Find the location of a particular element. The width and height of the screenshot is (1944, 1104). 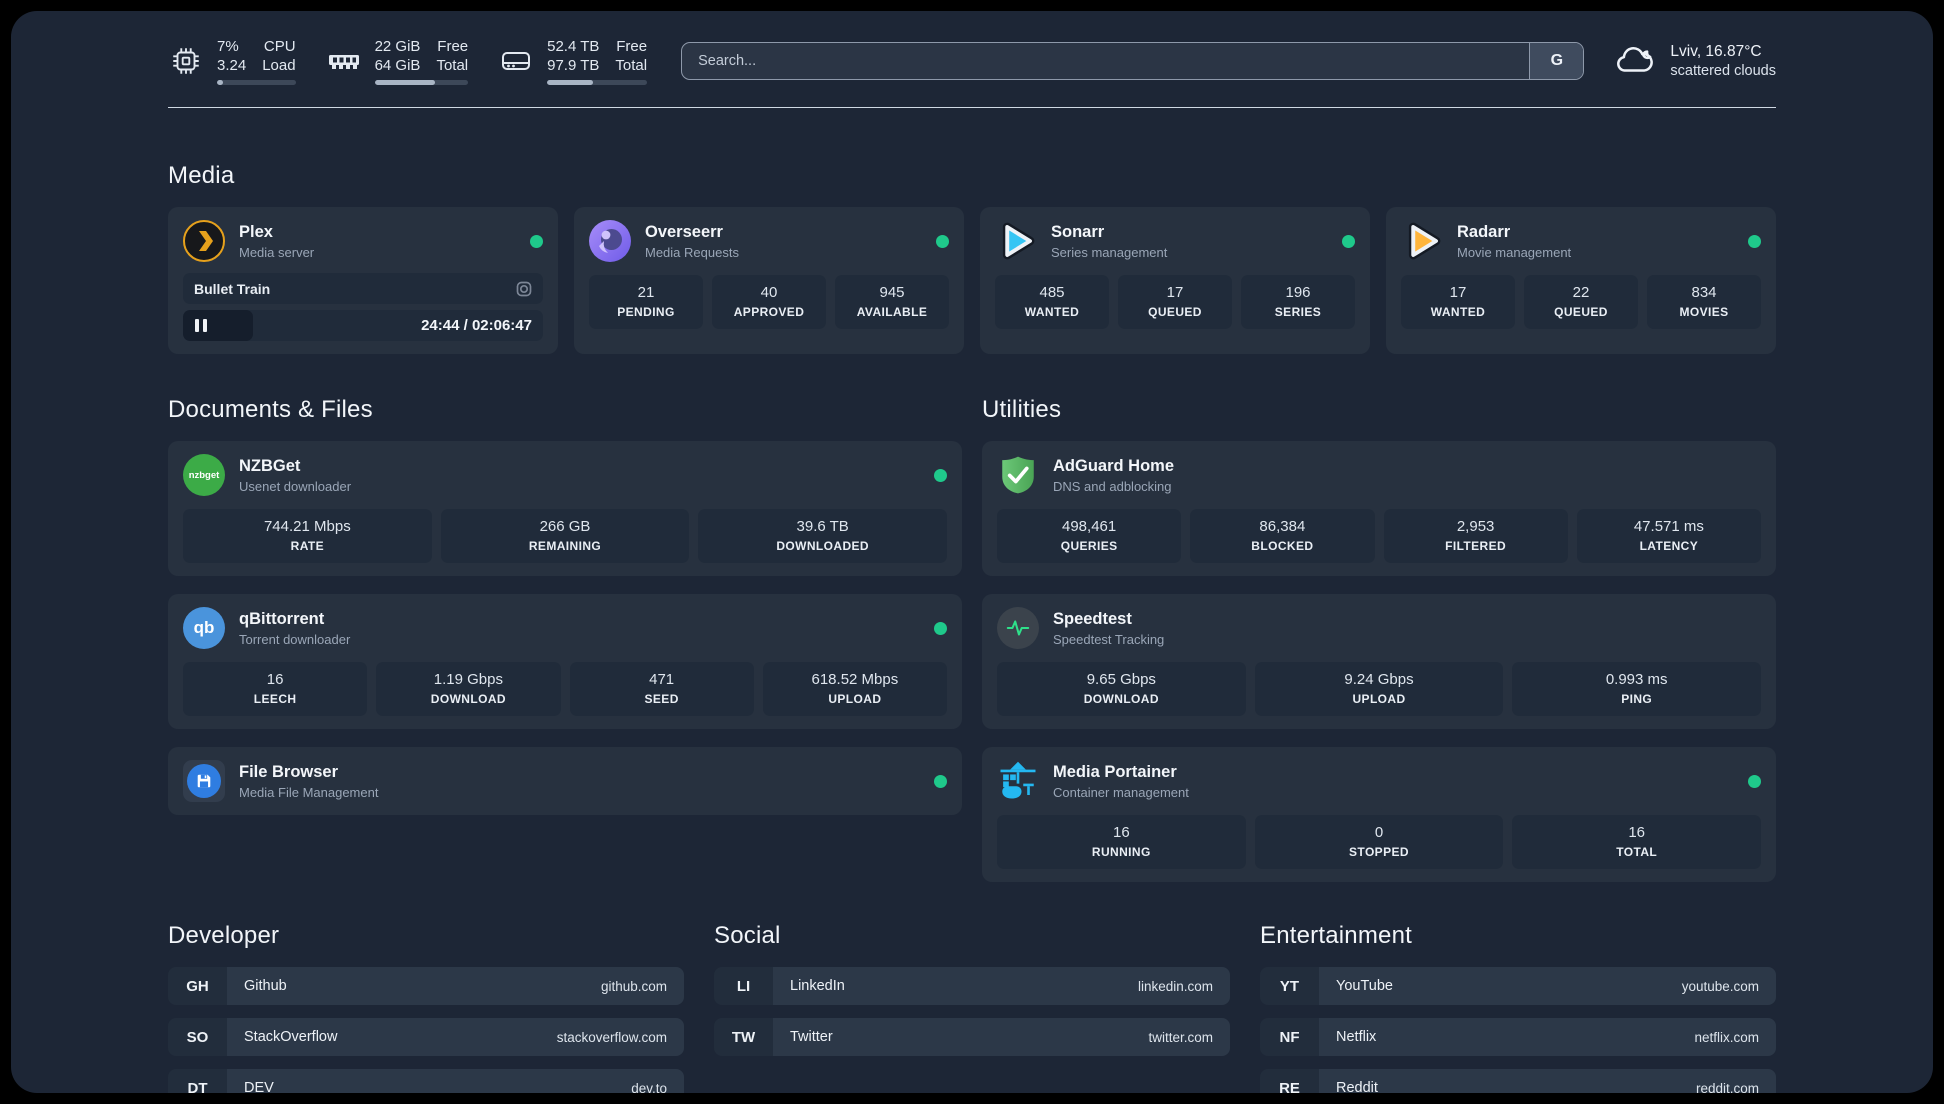

disk-stat: 52.4 TB 97.9 TB Free Total is located at coordinates (573, 61).